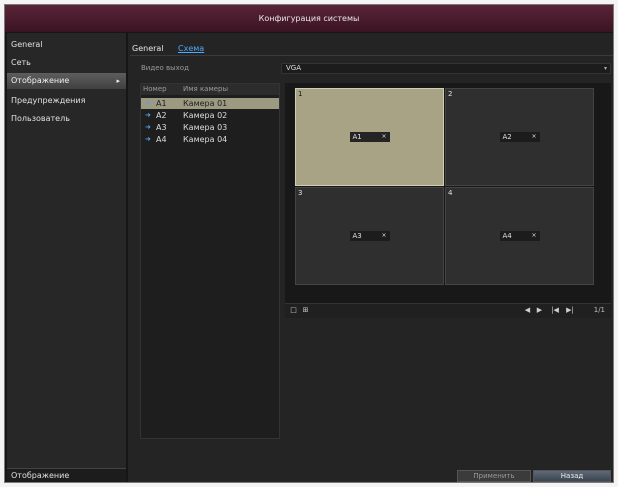 This screenshot has width=618, height=487. What do you see at coordinates (205, 139) in the screenshot?
I see `camera-name: Камера 04` at bounding box center [205, 139].